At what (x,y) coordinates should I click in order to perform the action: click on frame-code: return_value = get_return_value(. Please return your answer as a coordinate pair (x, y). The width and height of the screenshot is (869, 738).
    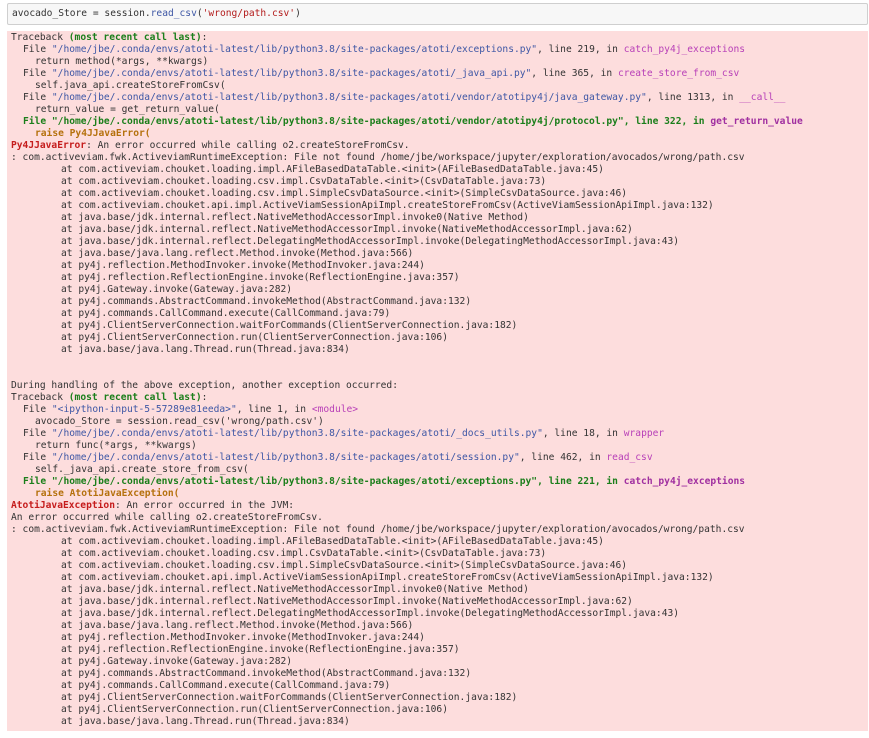
    Looking at the image, I should click on (127, 109).